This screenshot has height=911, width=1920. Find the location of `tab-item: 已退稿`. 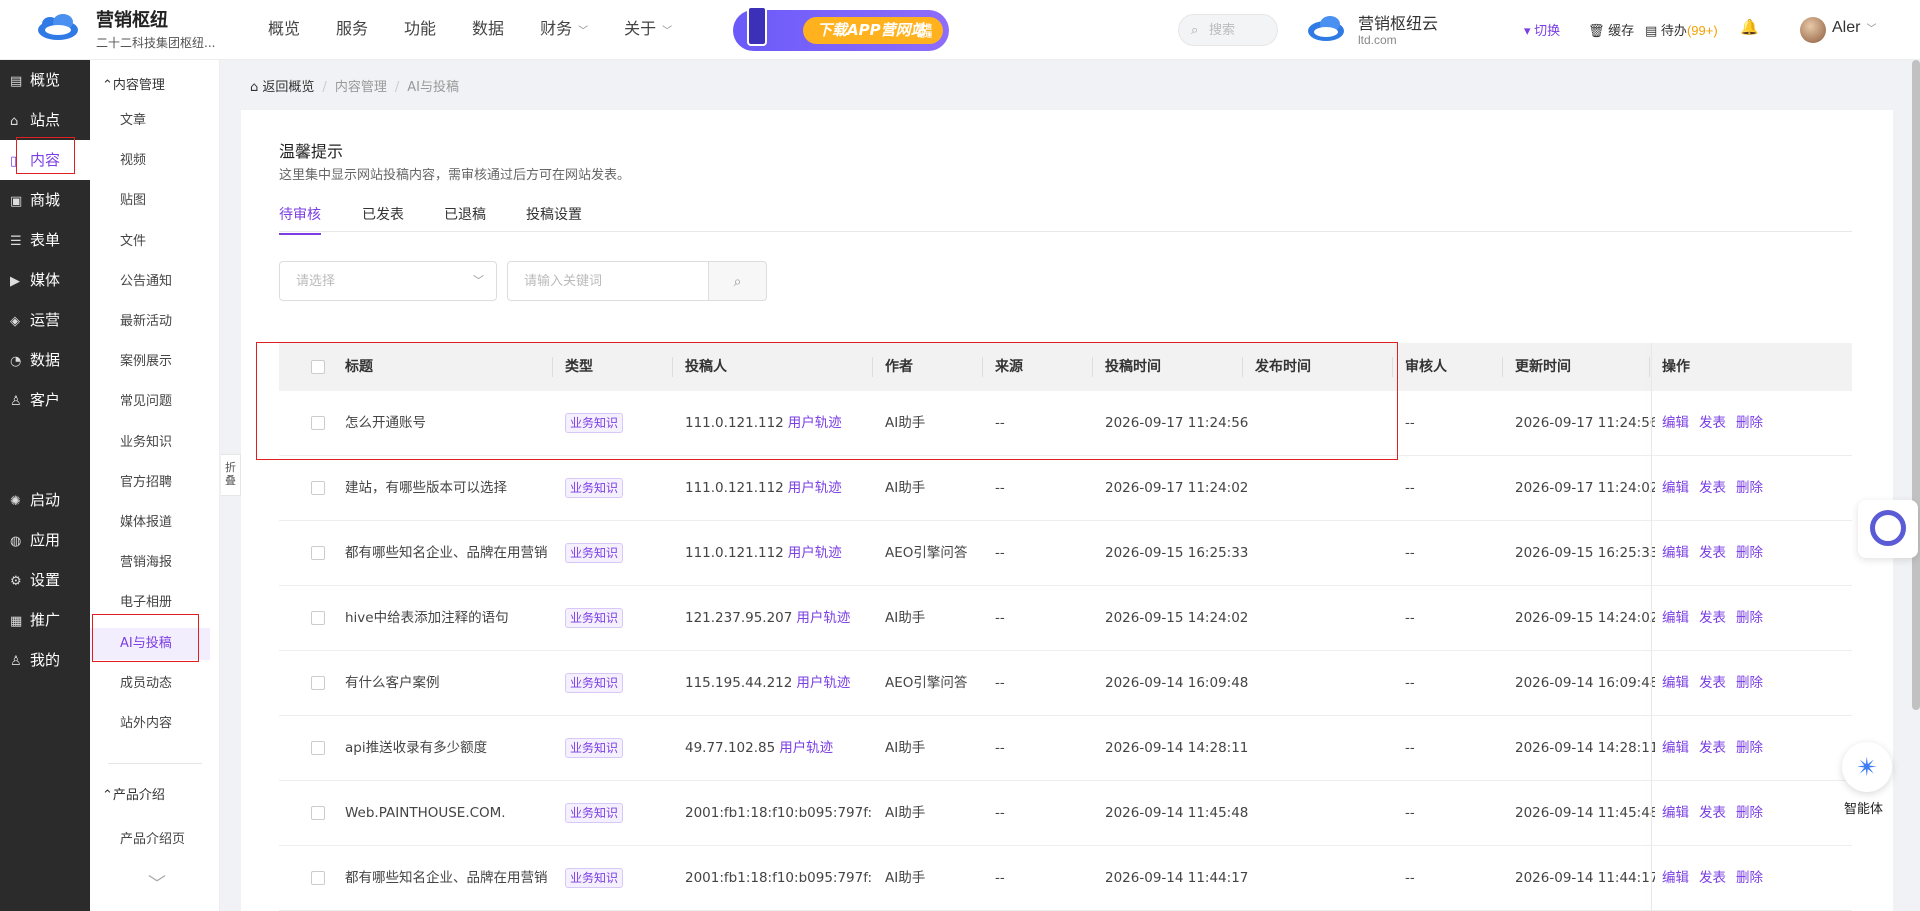

tab-item: 已退稿 is located at coordinates (465, 218).